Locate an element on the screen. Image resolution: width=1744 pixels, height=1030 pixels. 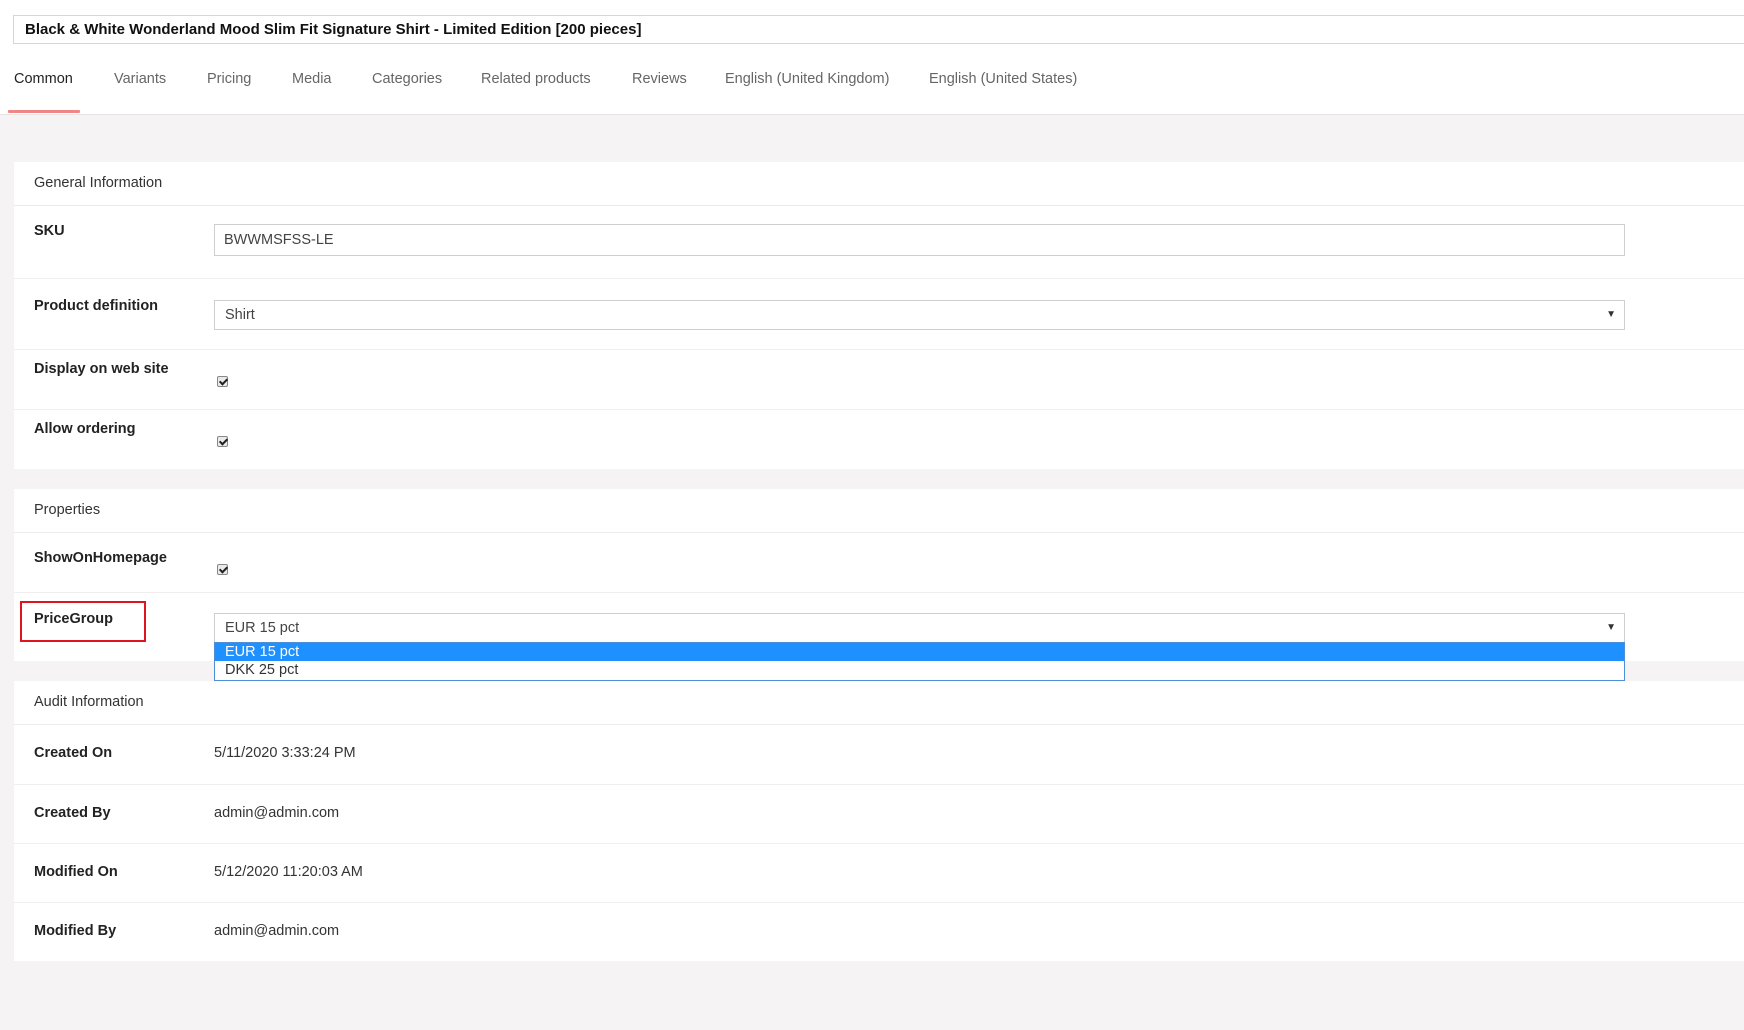
tab-english-uk: English (United Kingdom) is located at coordinates (807, 87).